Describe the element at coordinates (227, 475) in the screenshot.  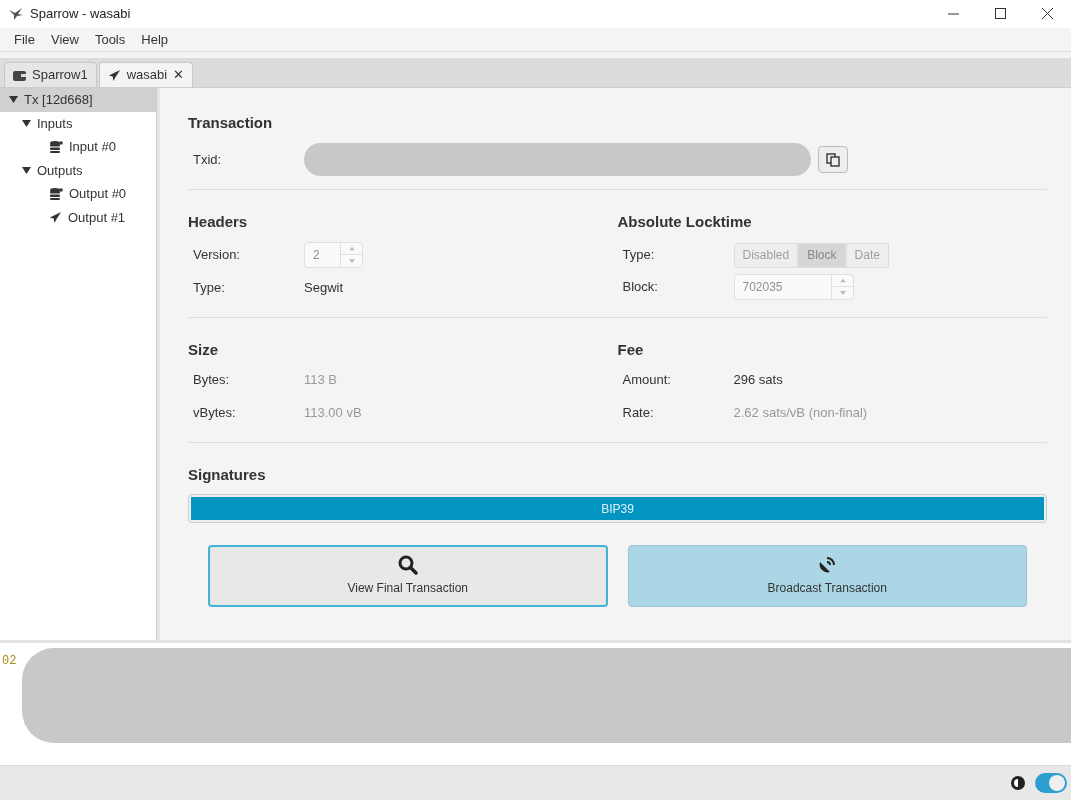
I see `section-title: Signatures` at that location.